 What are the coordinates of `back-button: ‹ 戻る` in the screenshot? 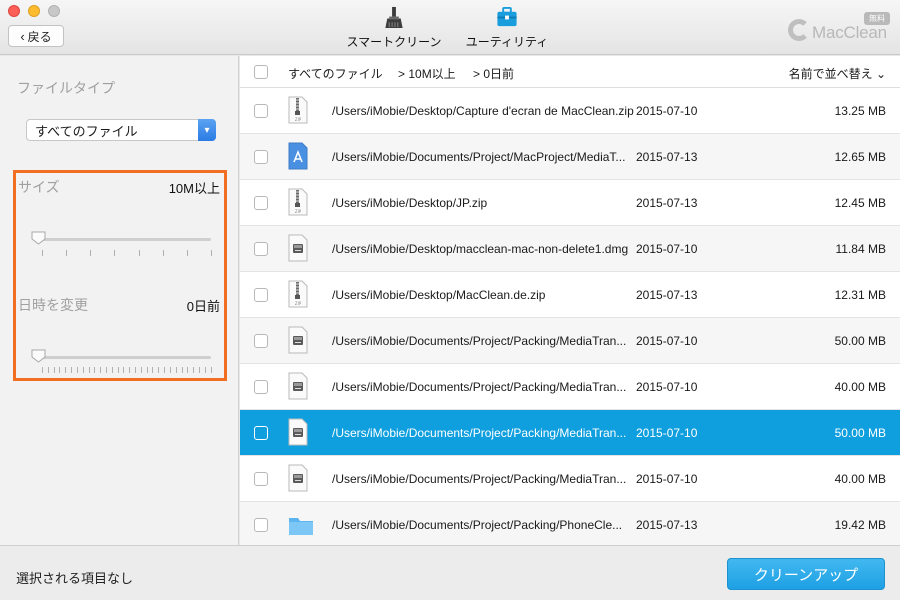 It's located at (36, 36).